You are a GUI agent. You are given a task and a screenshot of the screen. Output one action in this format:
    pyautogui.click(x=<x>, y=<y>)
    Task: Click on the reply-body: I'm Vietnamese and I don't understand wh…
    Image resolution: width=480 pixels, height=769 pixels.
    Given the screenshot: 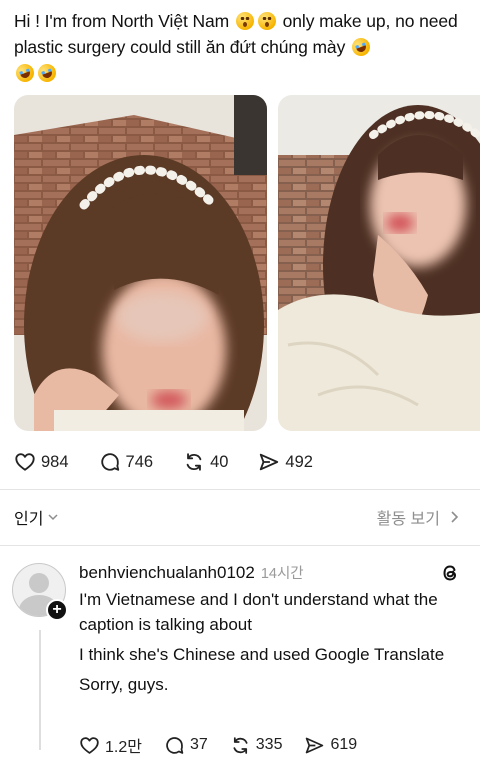 What is the action you would take?
    pyautogui.click(x=274, y=644)
    